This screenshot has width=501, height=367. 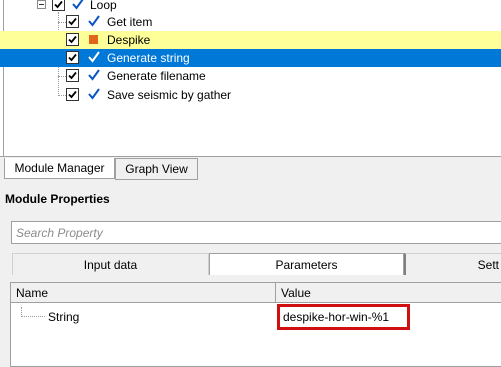 I want to click on tree-item-label: Generate string, so click(x=148, y=58).